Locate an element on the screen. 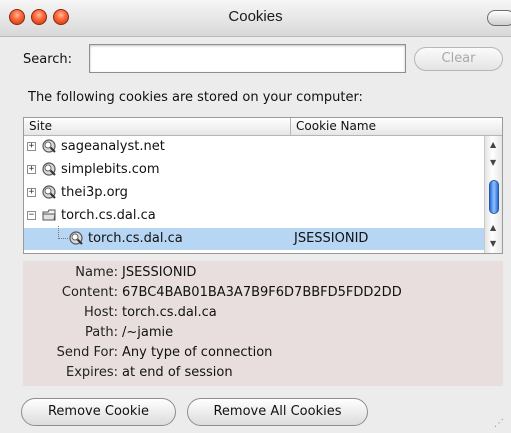  detail-label: Name: is located at coordinates (96, 272).